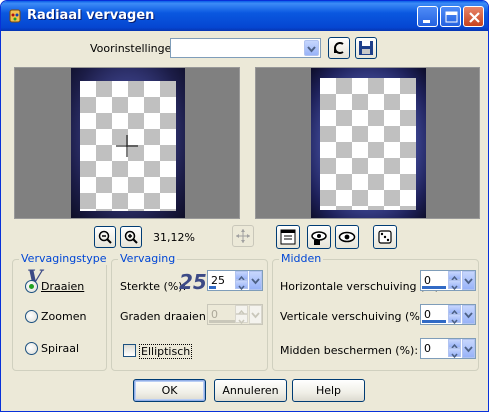  I want to click on rotate-input: 0, so click(235, 314).